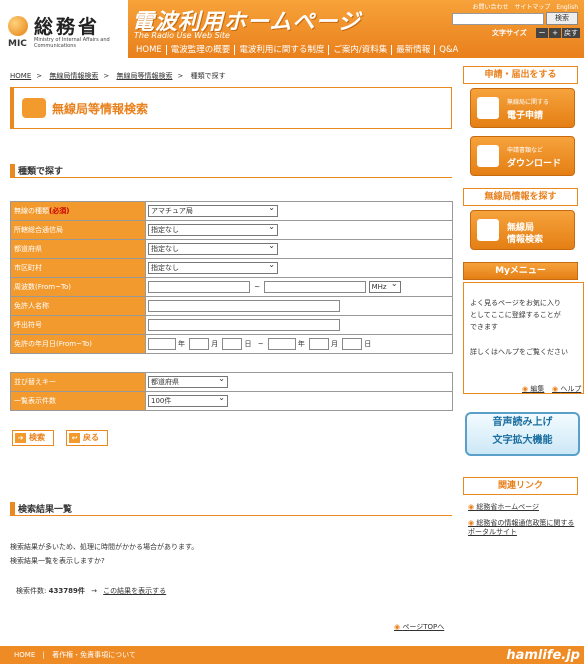  I want to click on nav-home: HOME, so click(149, 50).